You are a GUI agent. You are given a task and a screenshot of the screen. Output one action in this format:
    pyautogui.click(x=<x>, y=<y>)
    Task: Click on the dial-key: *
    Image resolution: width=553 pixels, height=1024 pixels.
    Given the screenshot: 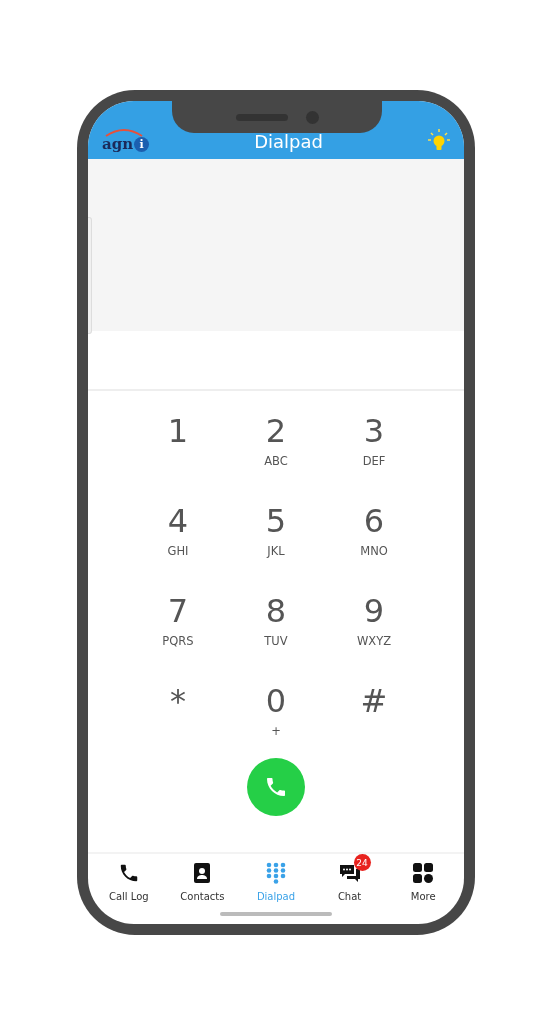 What is the action you would take?
    pyautogui.click(x=178, y=716)
    